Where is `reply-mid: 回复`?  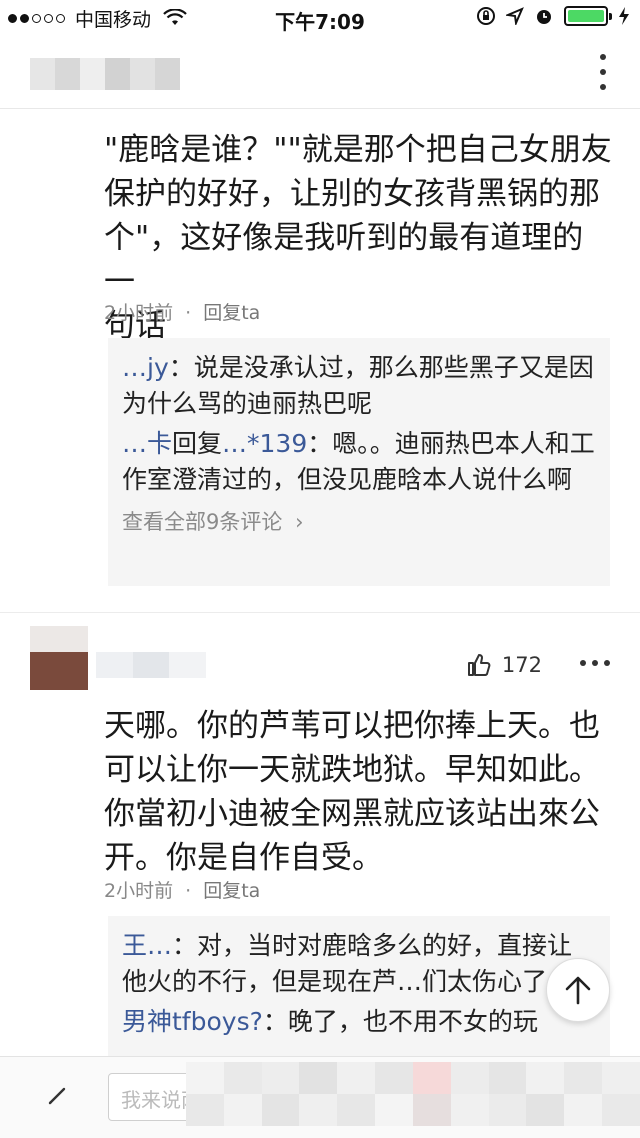
reply-mid: 回复 is located at coordinates (197, 443).